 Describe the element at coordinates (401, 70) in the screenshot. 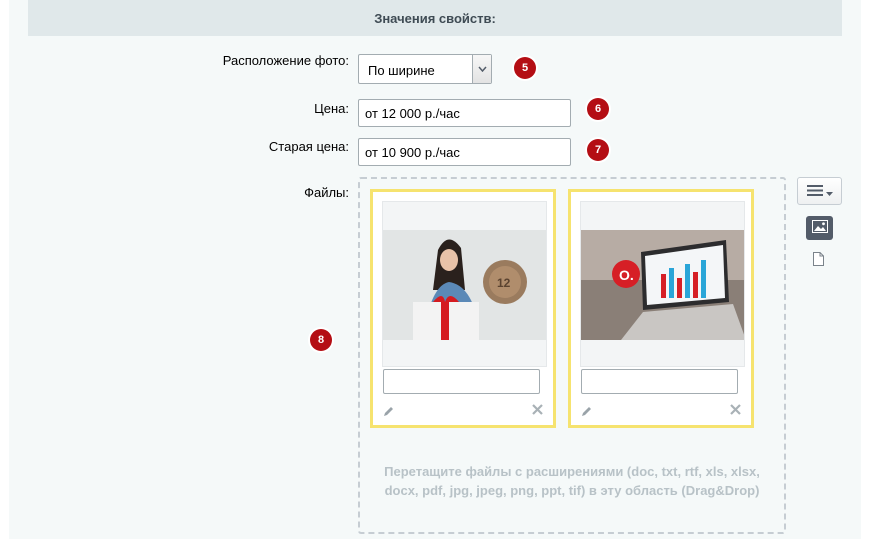

I see `photo-layout-value: По ширине` at that location.